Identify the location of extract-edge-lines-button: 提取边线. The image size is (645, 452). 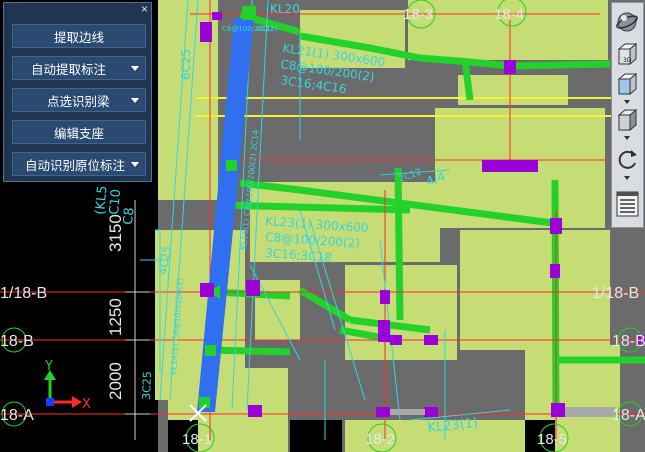
(79, 36).